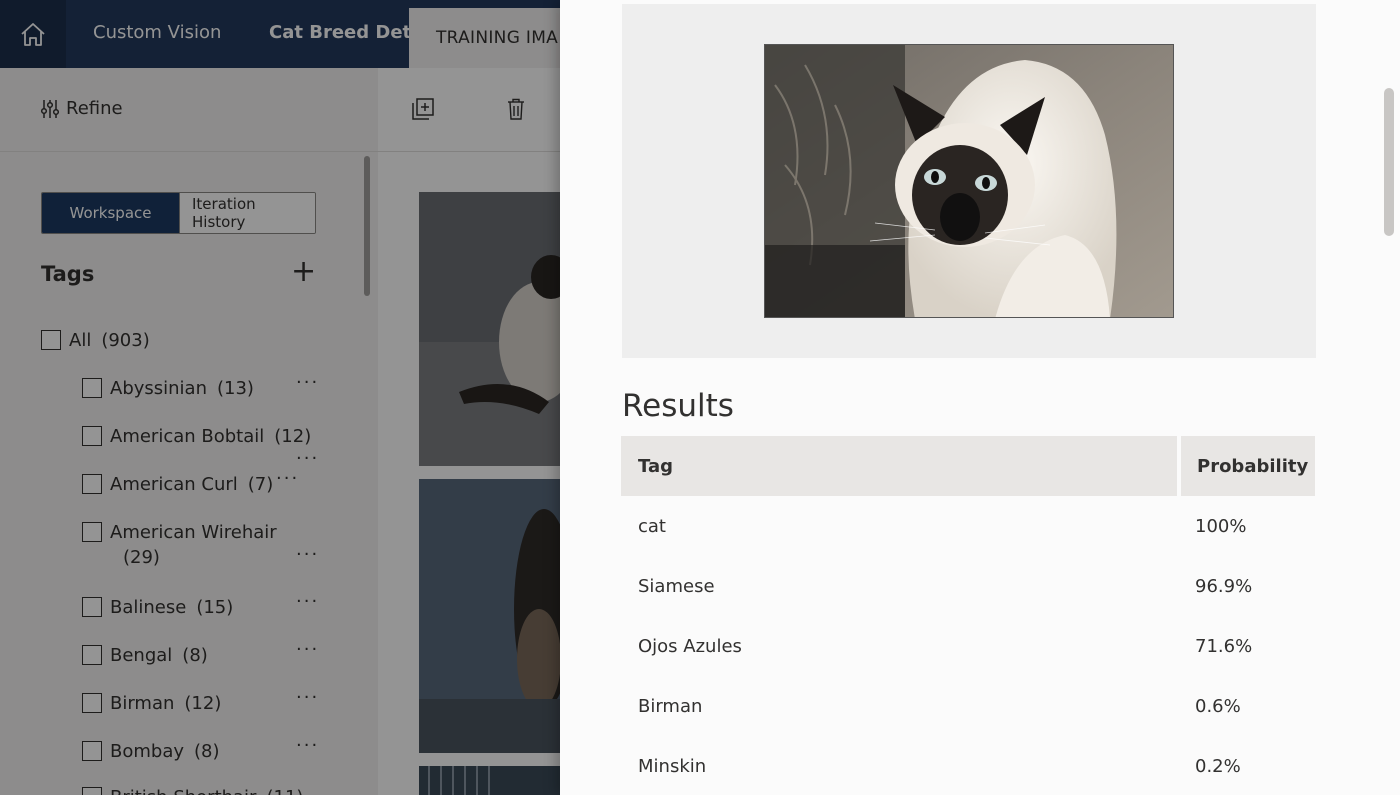 The width and height of the screenshot is (1400, 795). I want to click on result-probability: 0.6%, so click(1218, 706).